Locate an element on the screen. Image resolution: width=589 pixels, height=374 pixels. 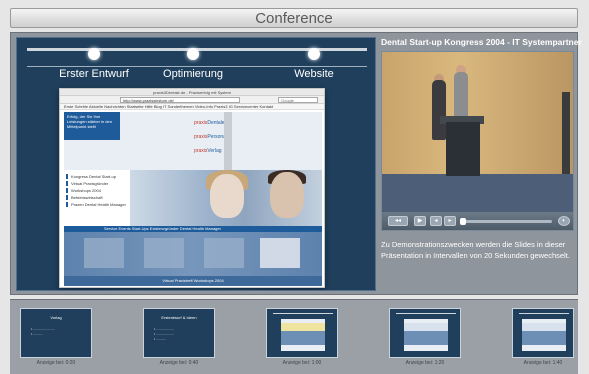
menu-item: Betriebswirtschaft is located at coordinates (97, 197).